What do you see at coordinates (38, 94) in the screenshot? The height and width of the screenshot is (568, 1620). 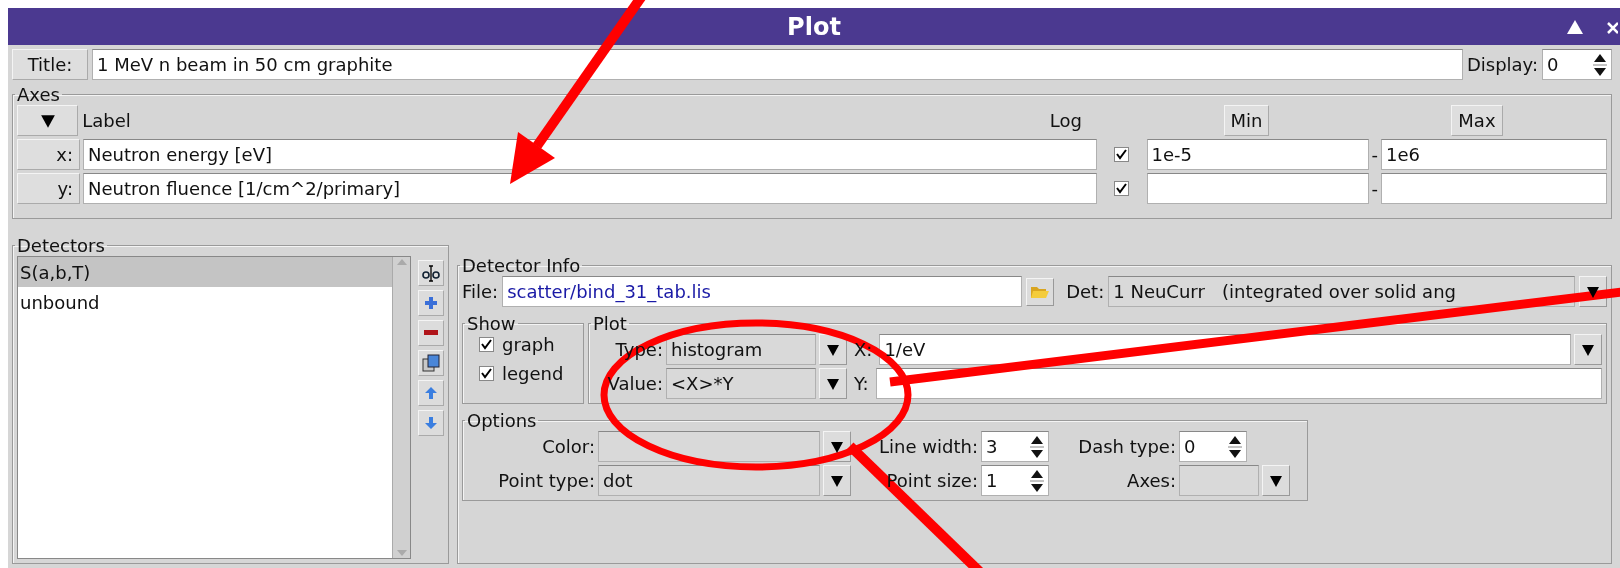 I see `group-label: Axes` at bounding box center [38, 94].